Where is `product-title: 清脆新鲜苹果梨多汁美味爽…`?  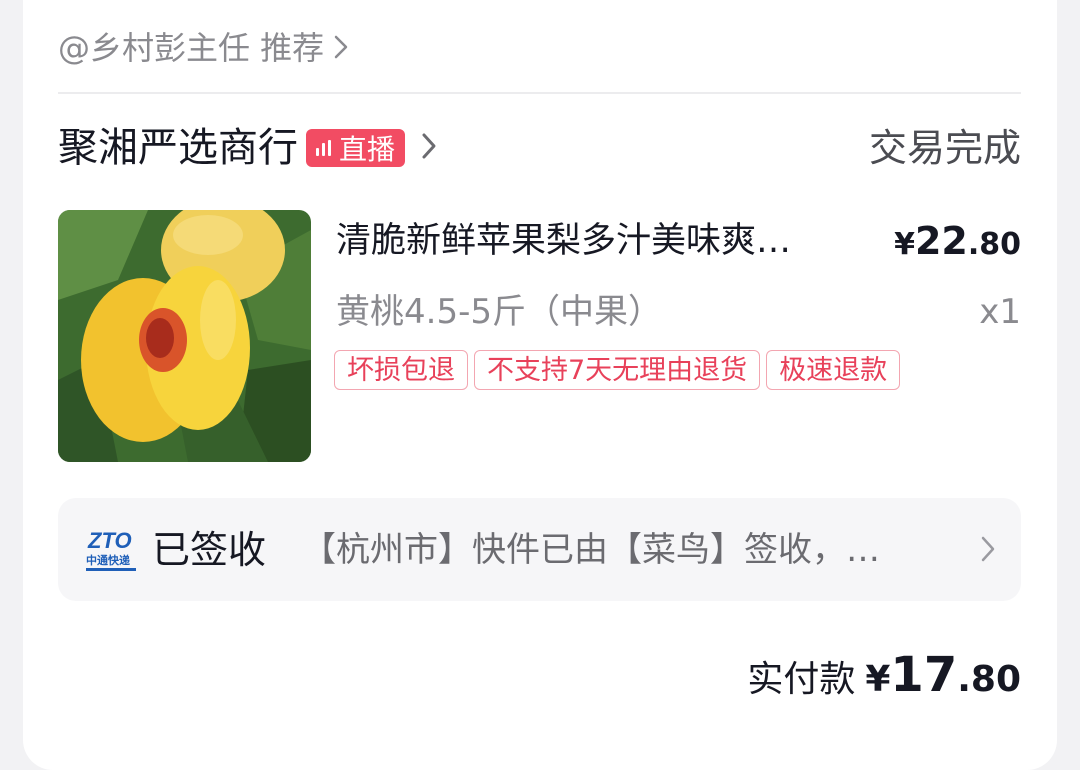 product-title: 清脆新鲜苹果梨多汁美味爽… is located at coordinates (596, 241).